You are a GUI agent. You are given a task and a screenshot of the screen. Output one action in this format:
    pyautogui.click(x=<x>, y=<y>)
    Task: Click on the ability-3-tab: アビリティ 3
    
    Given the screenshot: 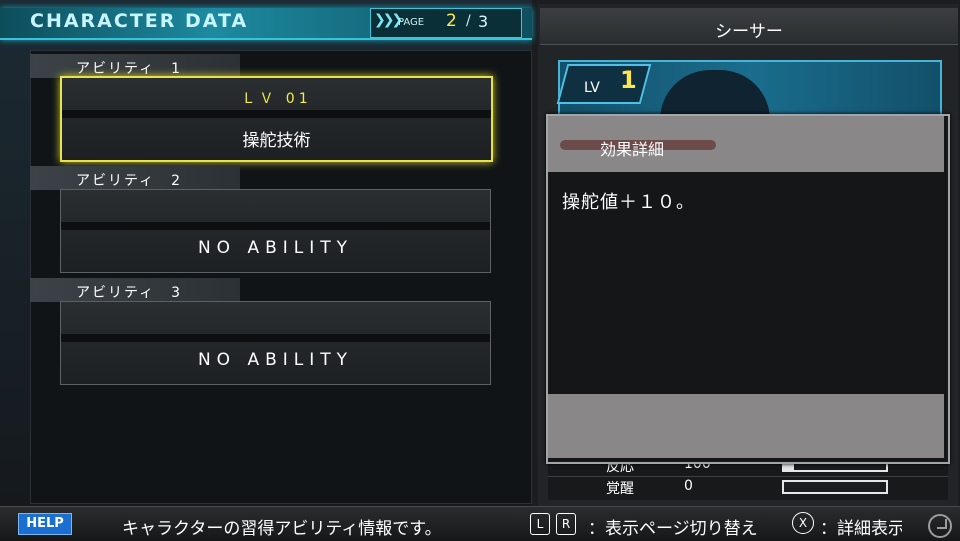 What is the action you would take?
    pyautogui.click(x=135, y=290)
    